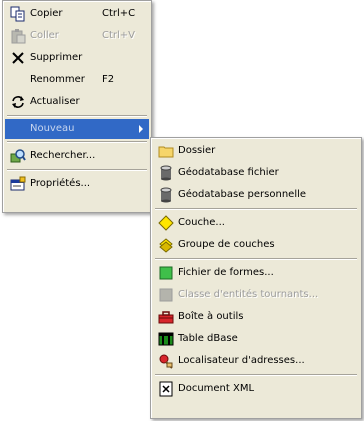 Image resolution: width=364 pixels, height=421 pixels. Describe the element at coordinates (77, 14) in the screenshot. I see `menu-item-copy: Copier Ctrl+C` at that location.